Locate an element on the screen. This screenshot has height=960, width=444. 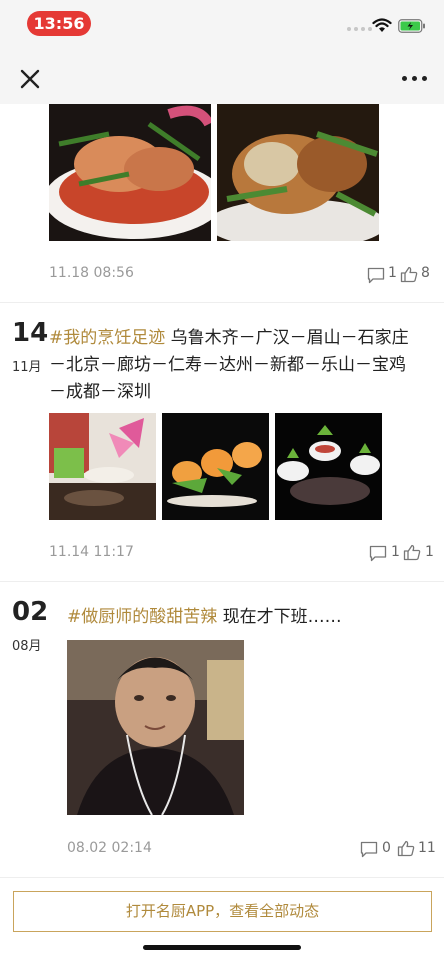
like-count: 11 is located at coordinates (427, 848).